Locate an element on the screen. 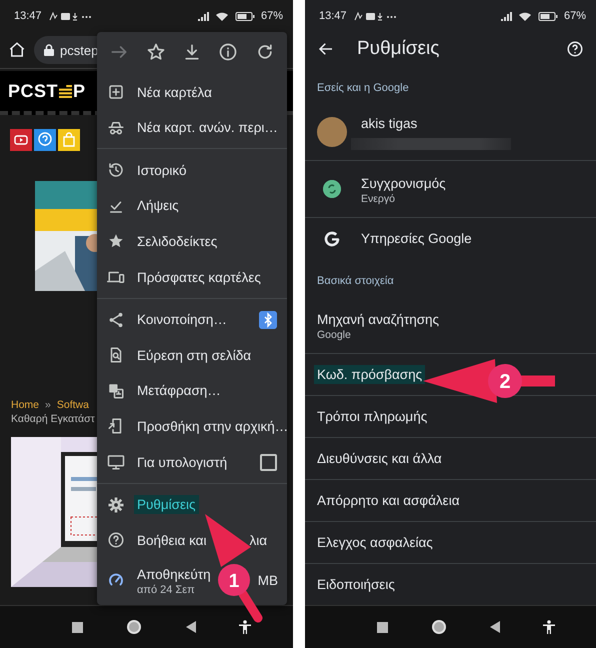  menu-item-label: Εύρεση στη σελίδα is located at coordinates (194, 355).